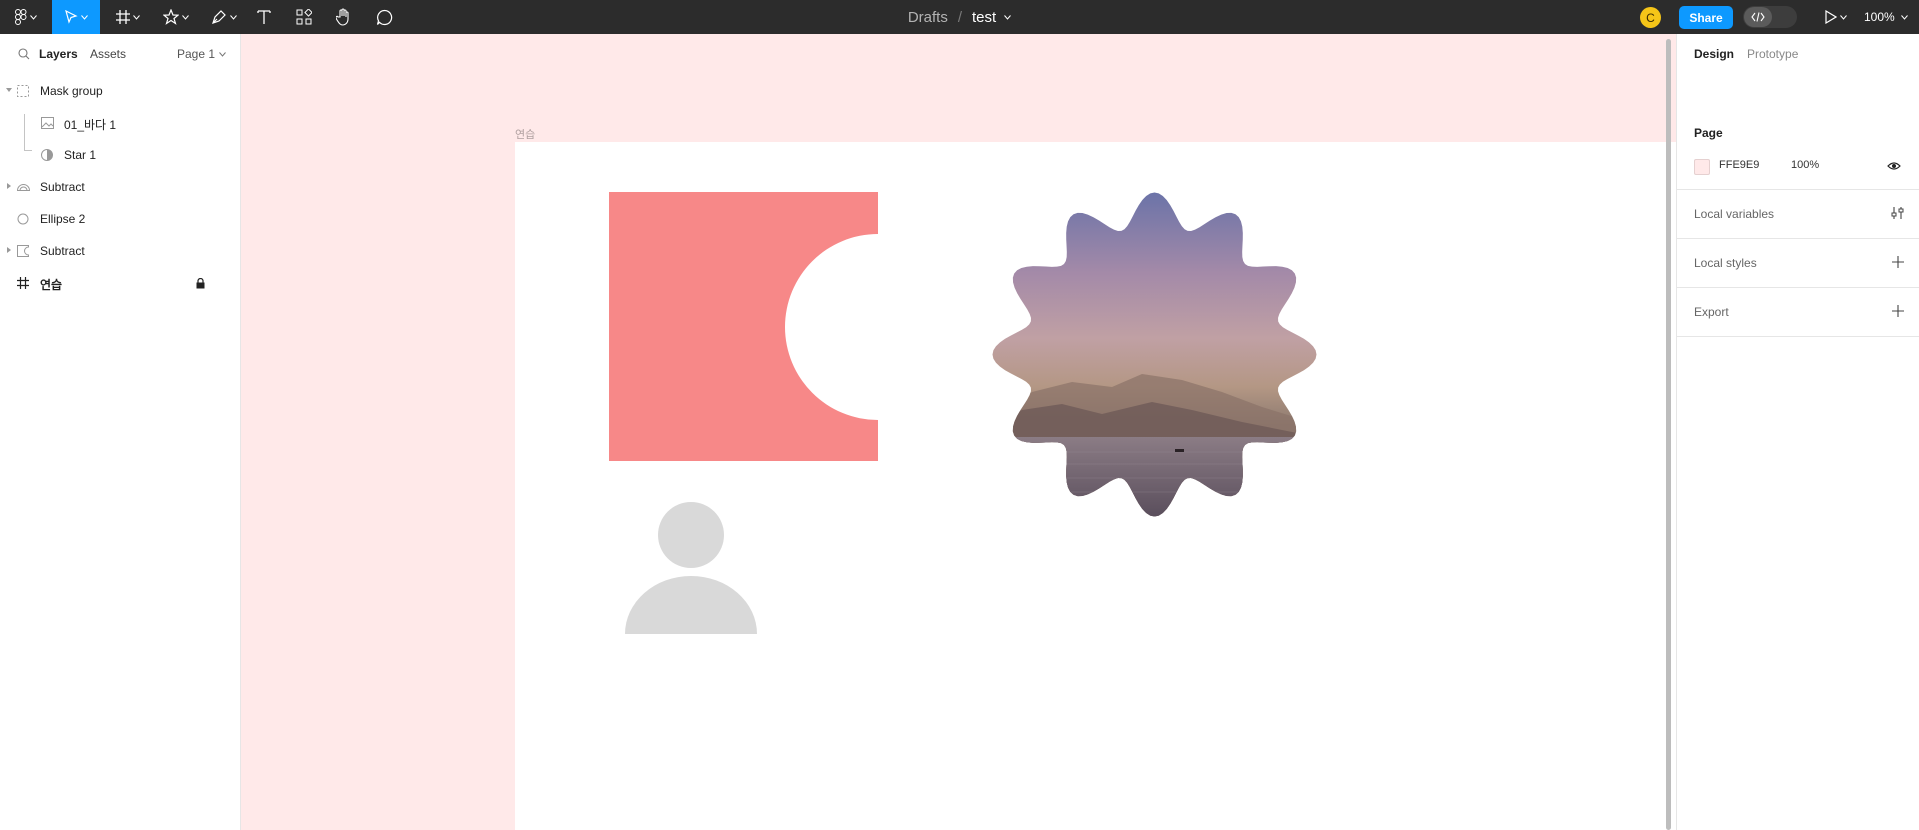  What do you see at coordinates (23, 219) in the screenshot?
I see `ellipse-icon` at bounding box center [23, 219].